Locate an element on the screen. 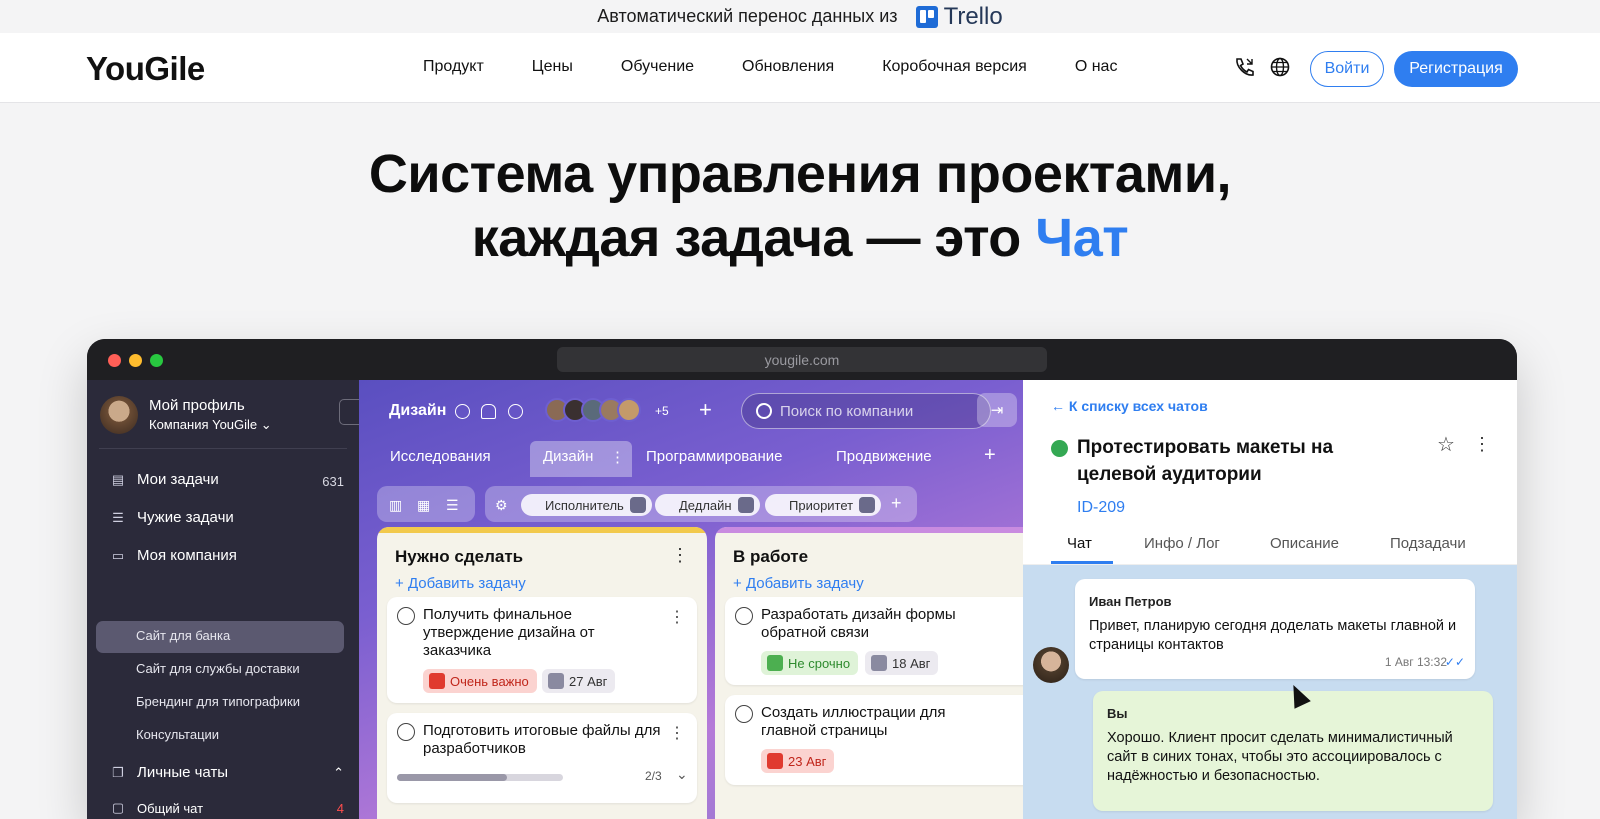 This screenshot has height=819, width=1600. tab-research: Исследования is located at coordinates (440, 456).